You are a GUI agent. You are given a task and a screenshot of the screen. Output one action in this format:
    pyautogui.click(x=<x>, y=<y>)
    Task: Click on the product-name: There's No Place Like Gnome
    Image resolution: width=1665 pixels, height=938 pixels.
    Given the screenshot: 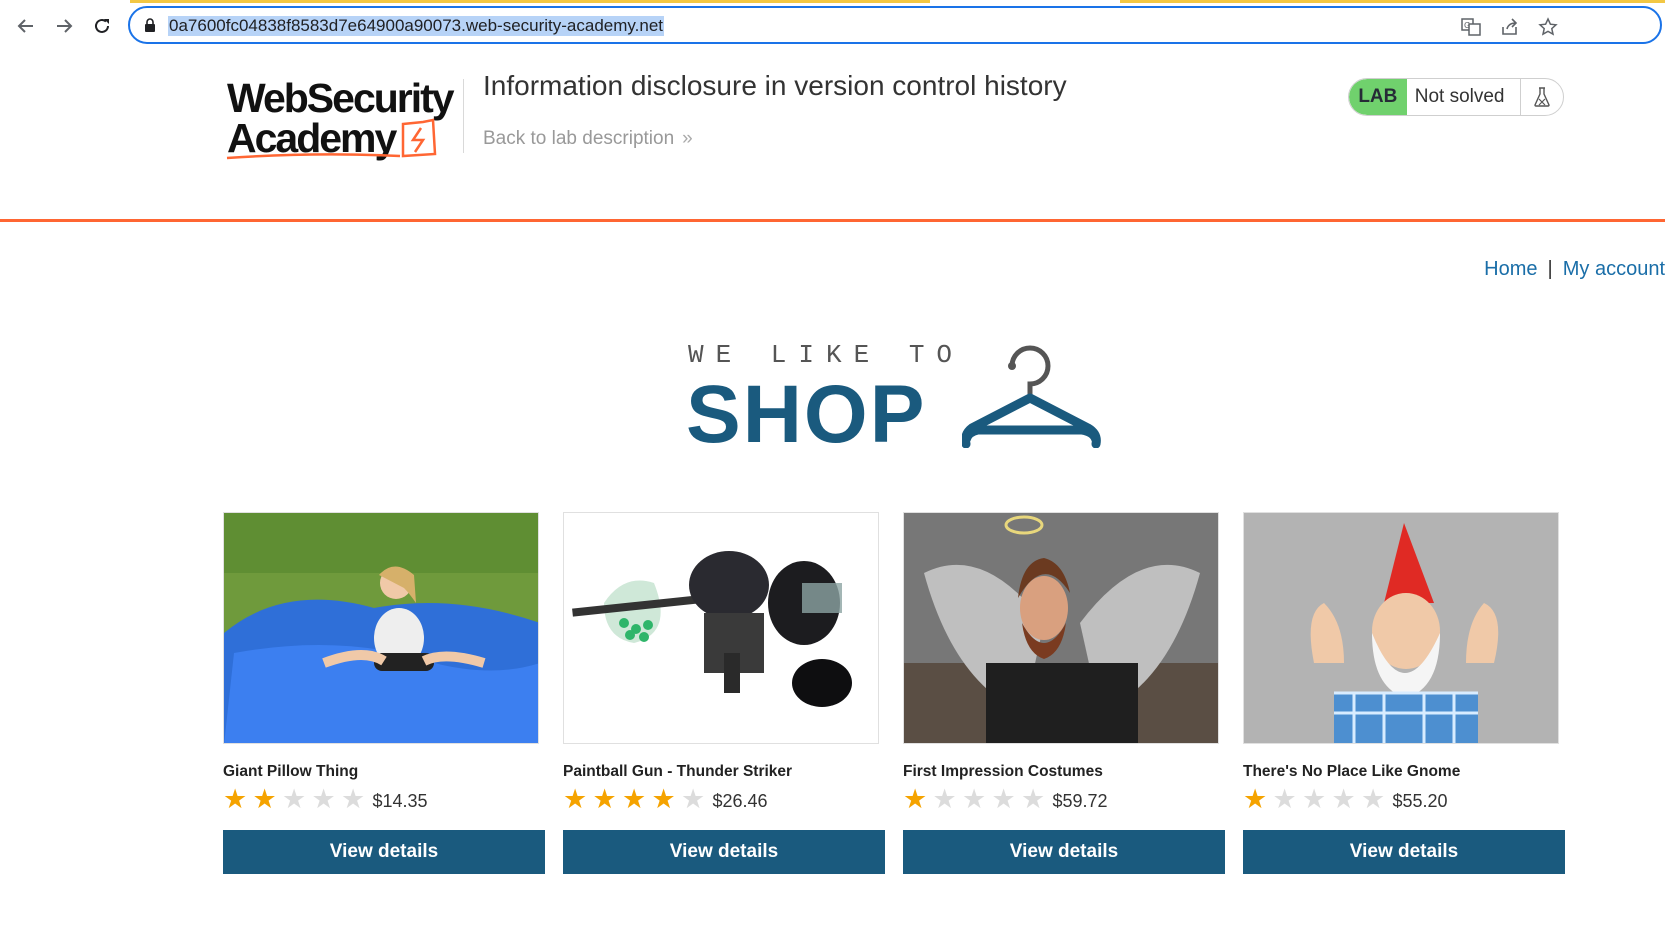 What is the action you would take?
    pyautogui.click(x=1352, y=771)
    